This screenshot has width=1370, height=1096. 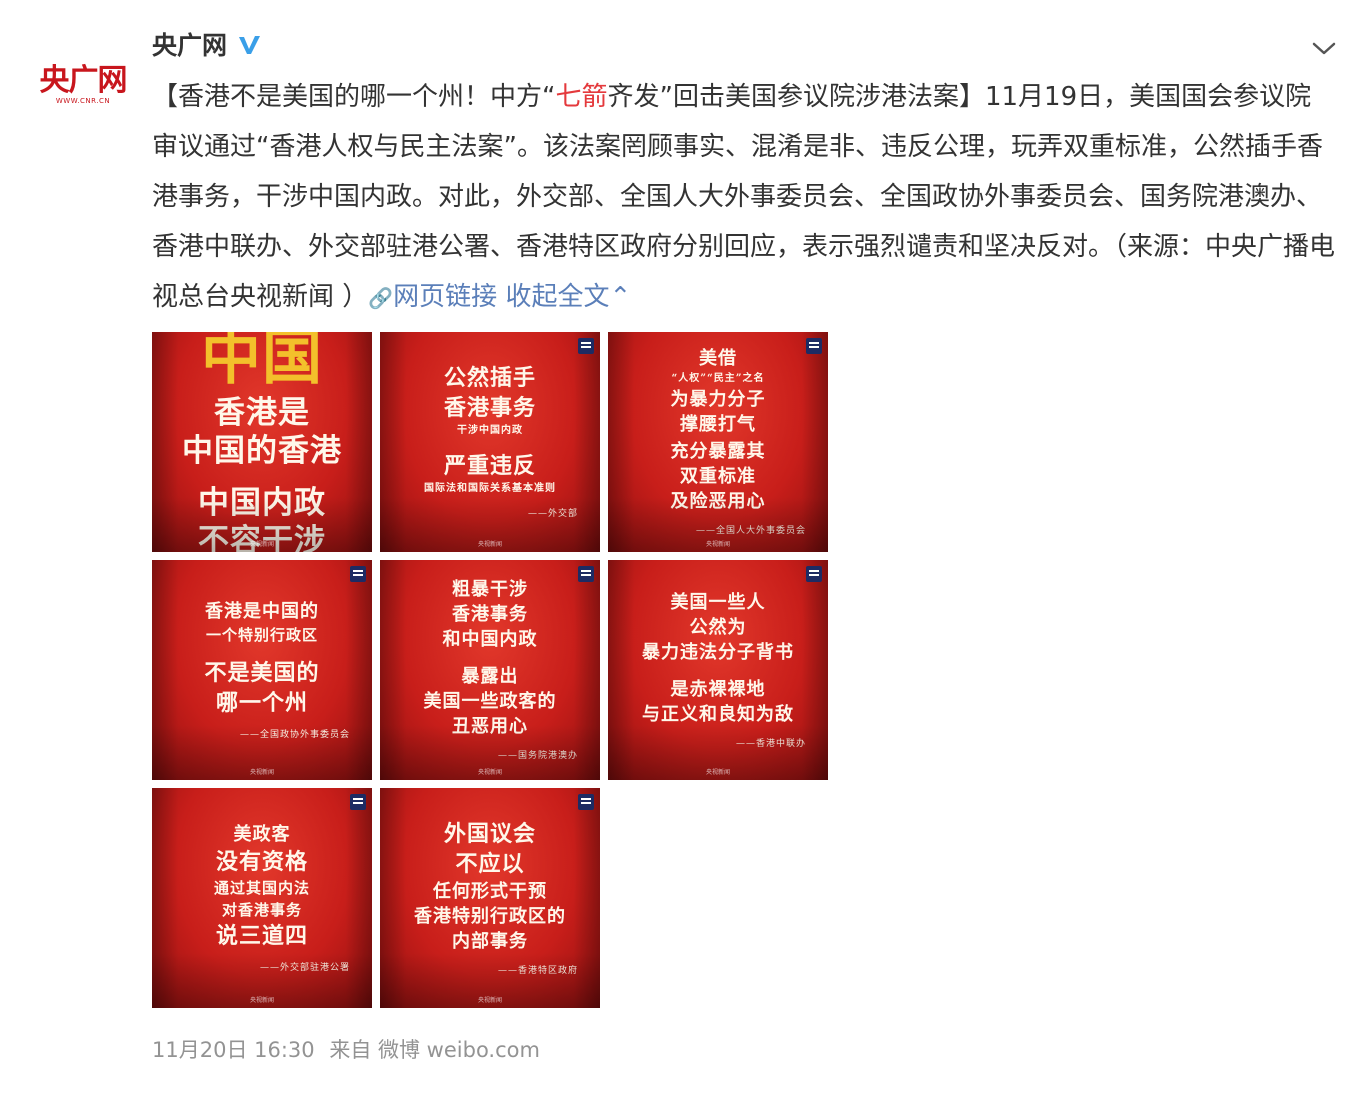 What do you see at coordinates (718, 378) in the screenshot?
I see `image-text-line: “人权”“民主”之名` at bounding box center [718, 378].